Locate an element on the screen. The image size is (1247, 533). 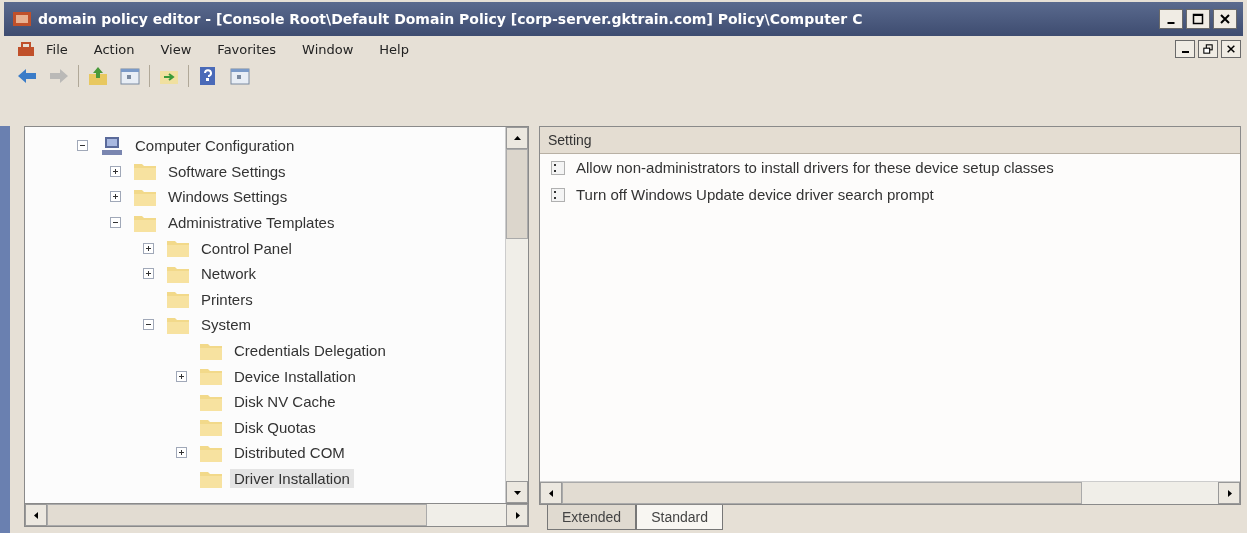
maximize-icon is located at coordinates (1198, 19).